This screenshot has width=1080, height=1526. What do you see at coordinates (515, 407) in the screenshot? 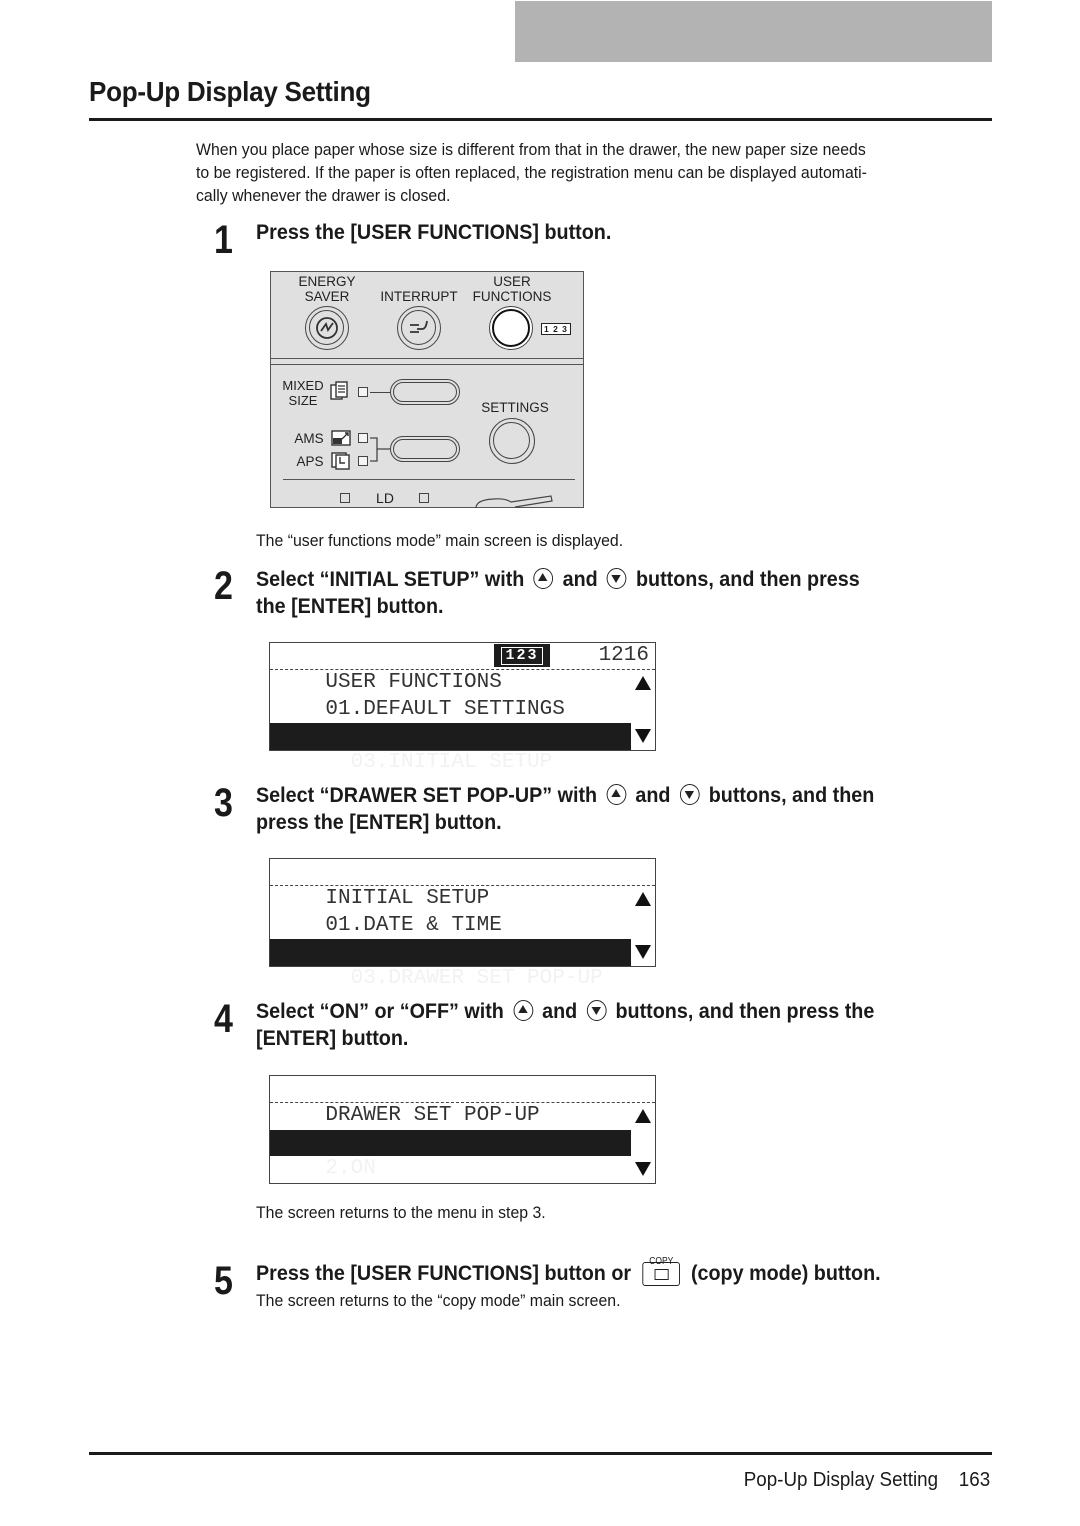
I see `settings-label: SETTINGS` at bounding box center [515, 407].